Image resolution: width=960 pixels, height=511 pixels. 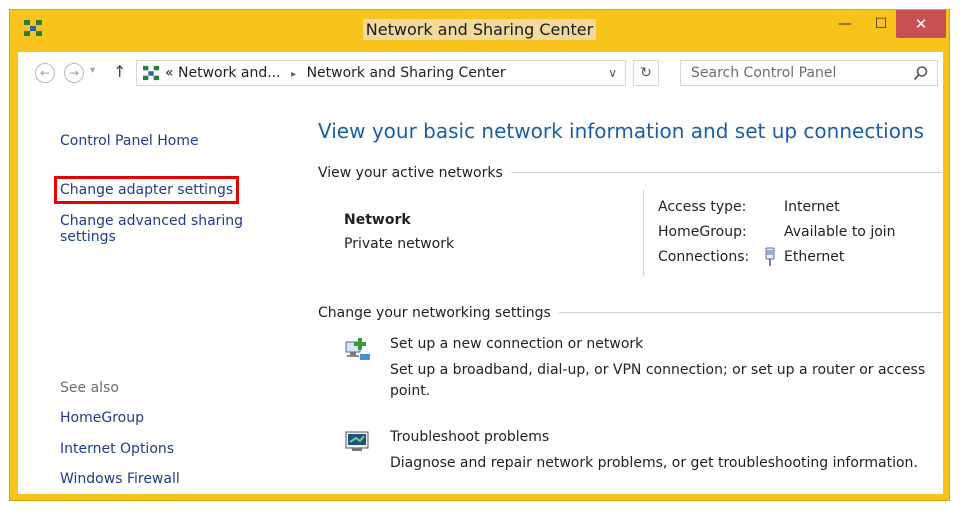 I want to click on homegroup-label: HomeGroup:, so click(x=702, y=232).